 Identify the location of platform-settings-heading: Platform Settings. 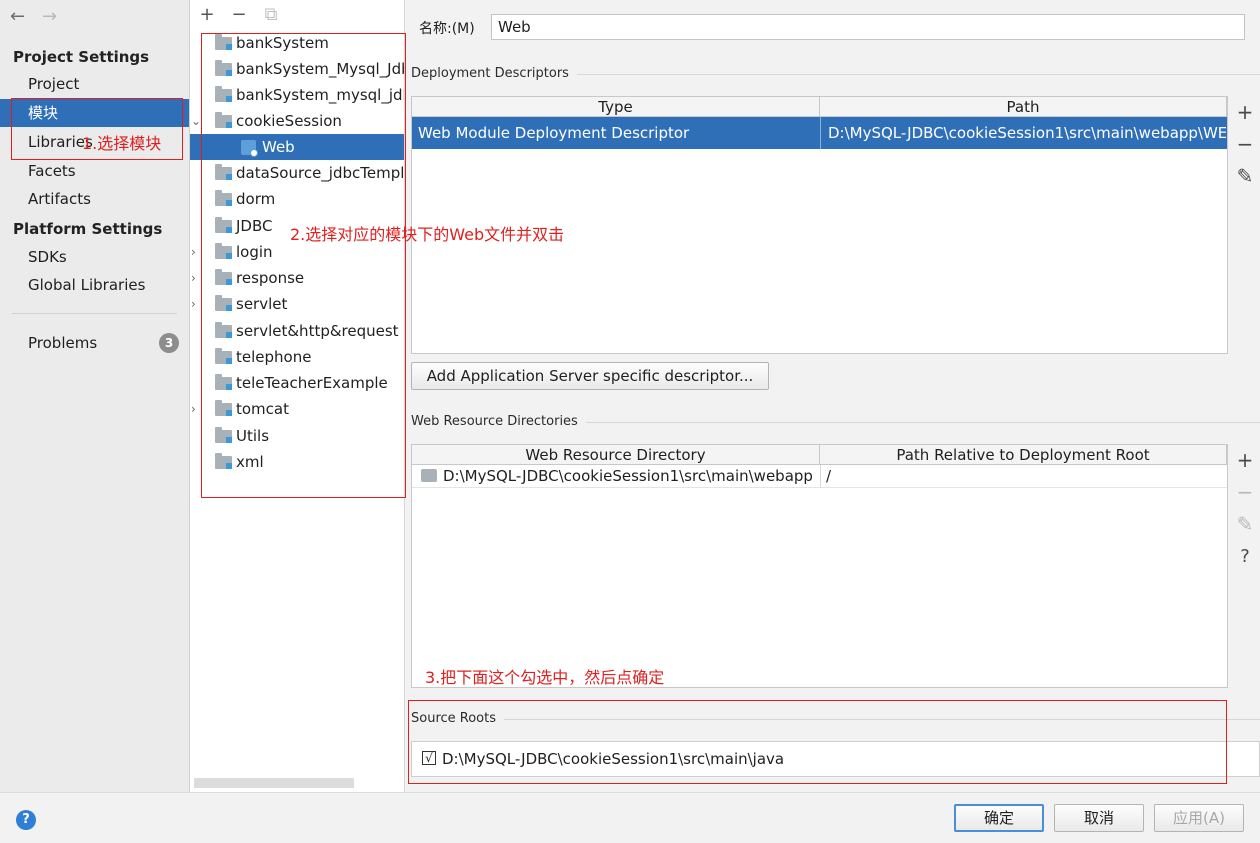
(88, 229).